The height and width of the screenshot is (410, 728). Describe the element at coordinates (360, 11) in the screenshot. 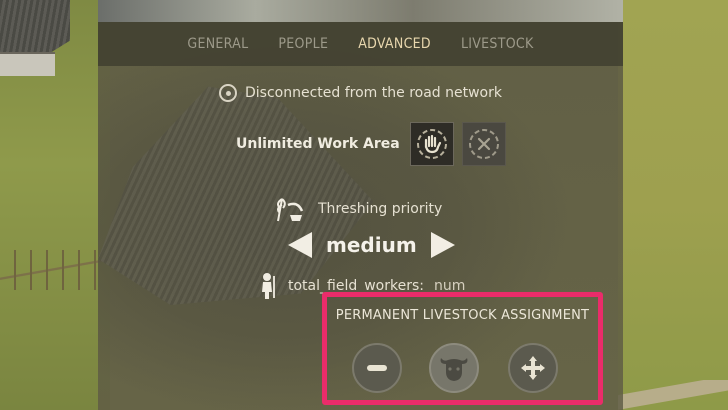

I see `panel-top-scene` at that location.